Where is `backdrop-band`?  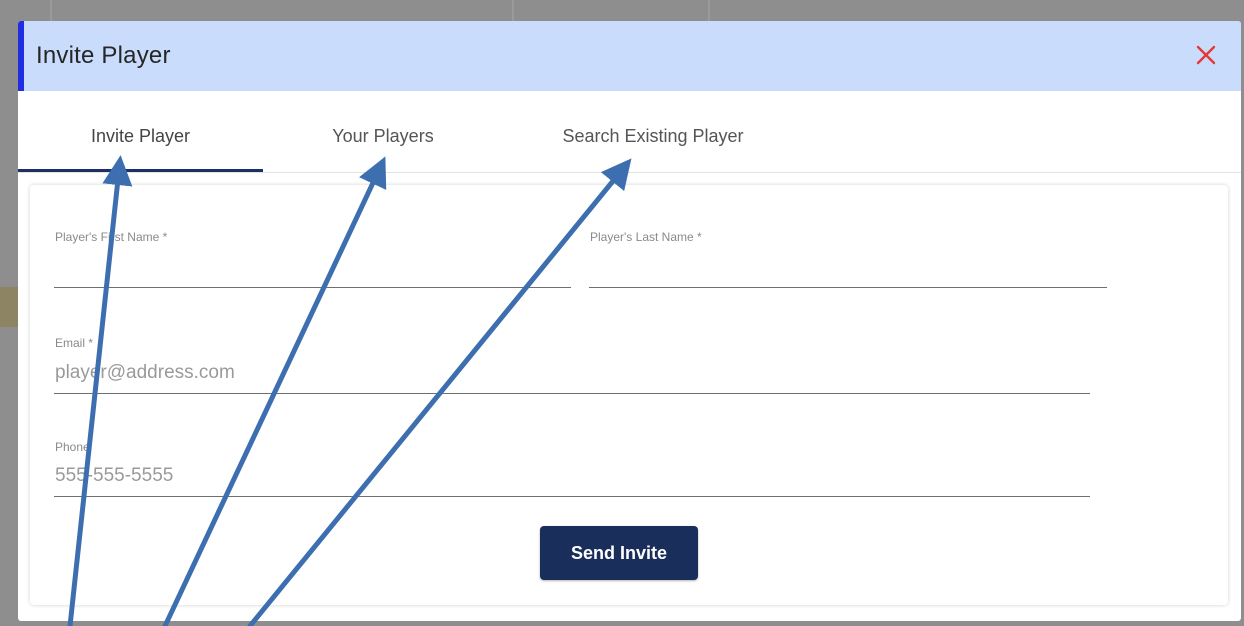
backdrop-band is located at coordinates (9, 307).